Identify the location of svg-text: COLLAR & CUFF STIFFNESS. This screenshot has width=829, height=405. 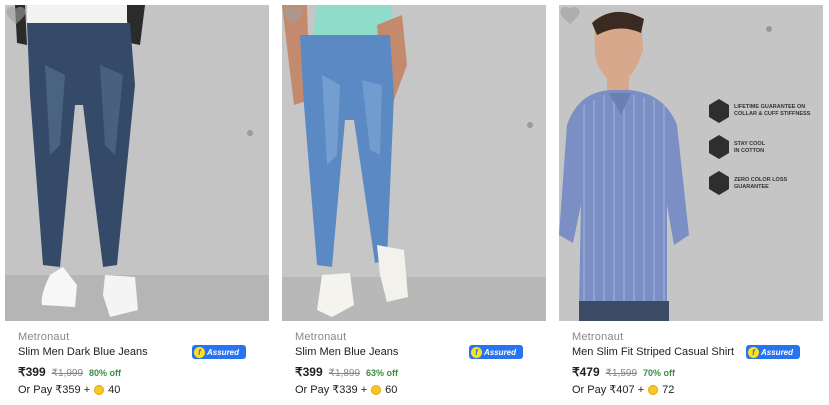
(772, 114).